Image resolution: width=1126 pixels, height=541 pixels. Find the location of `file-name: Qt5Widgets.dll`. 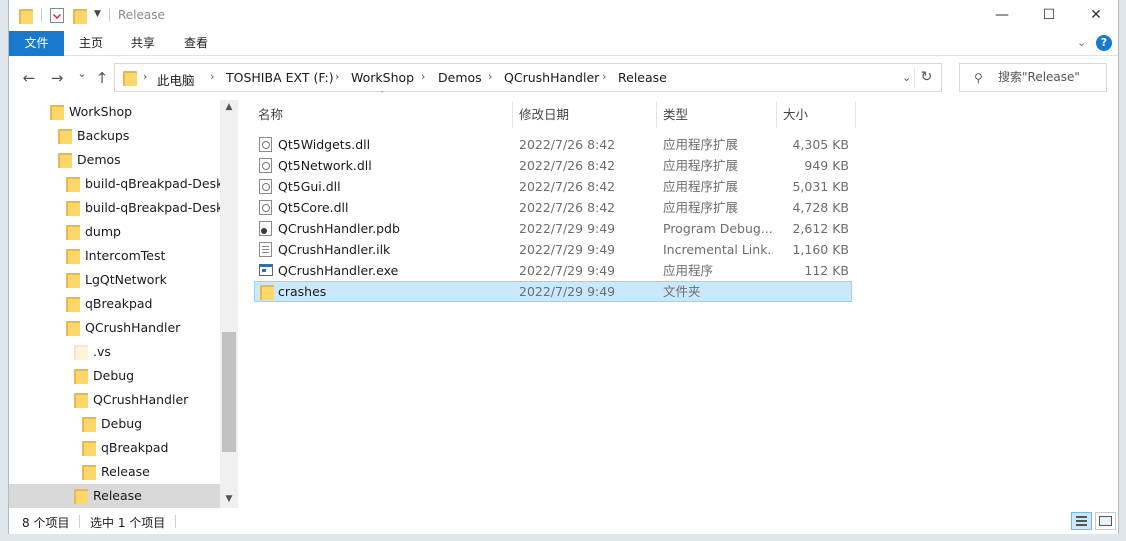

file-name: Qt5Widgets.dll is located at coordinates (324, 144).